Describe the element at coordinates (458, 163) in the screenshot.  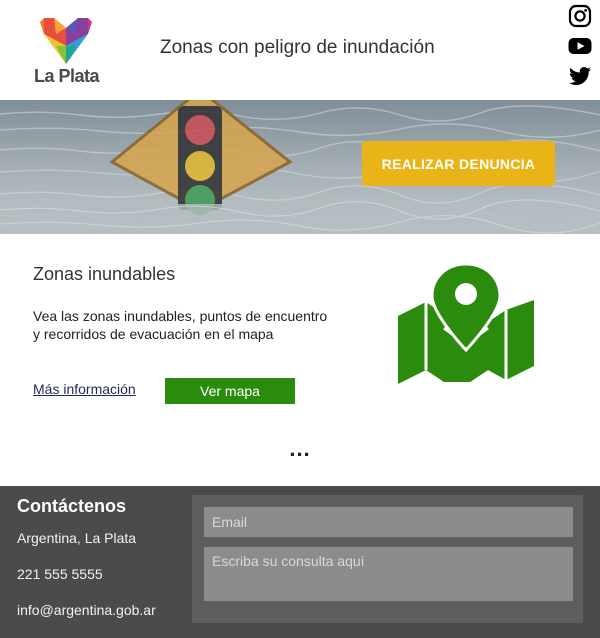
I see `report-button: REALIZAR DENUNCIA` at that location.